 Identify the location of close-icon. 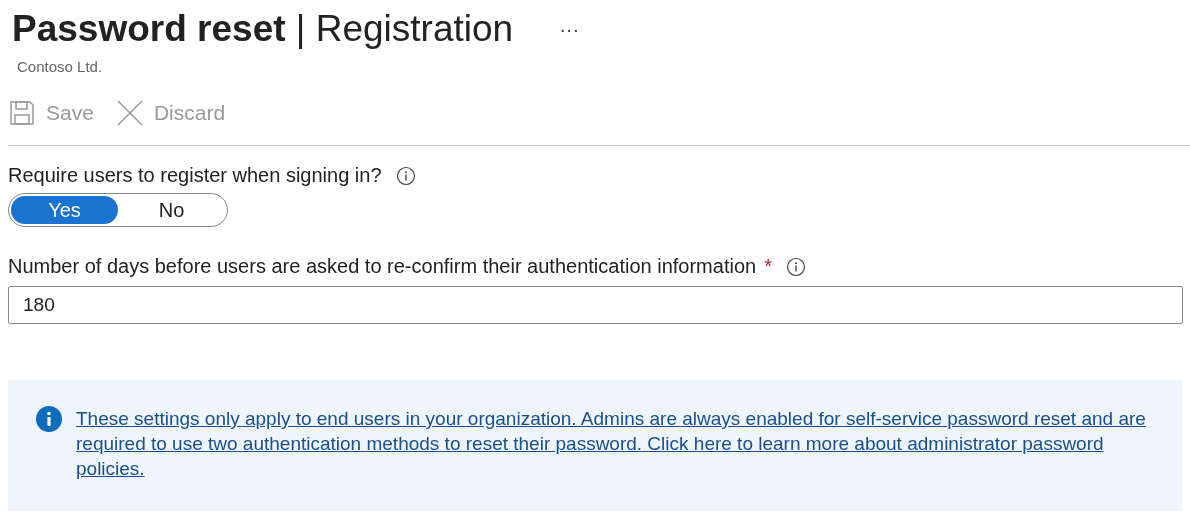
(129, 113).